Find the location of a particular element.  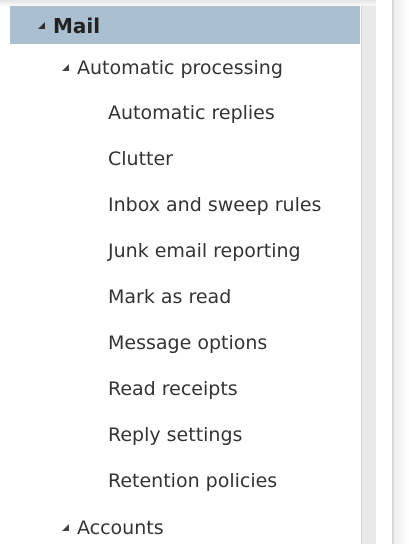

nav-item-automatic-processing-label: Automatic processing is located at coordinates (180, 68).